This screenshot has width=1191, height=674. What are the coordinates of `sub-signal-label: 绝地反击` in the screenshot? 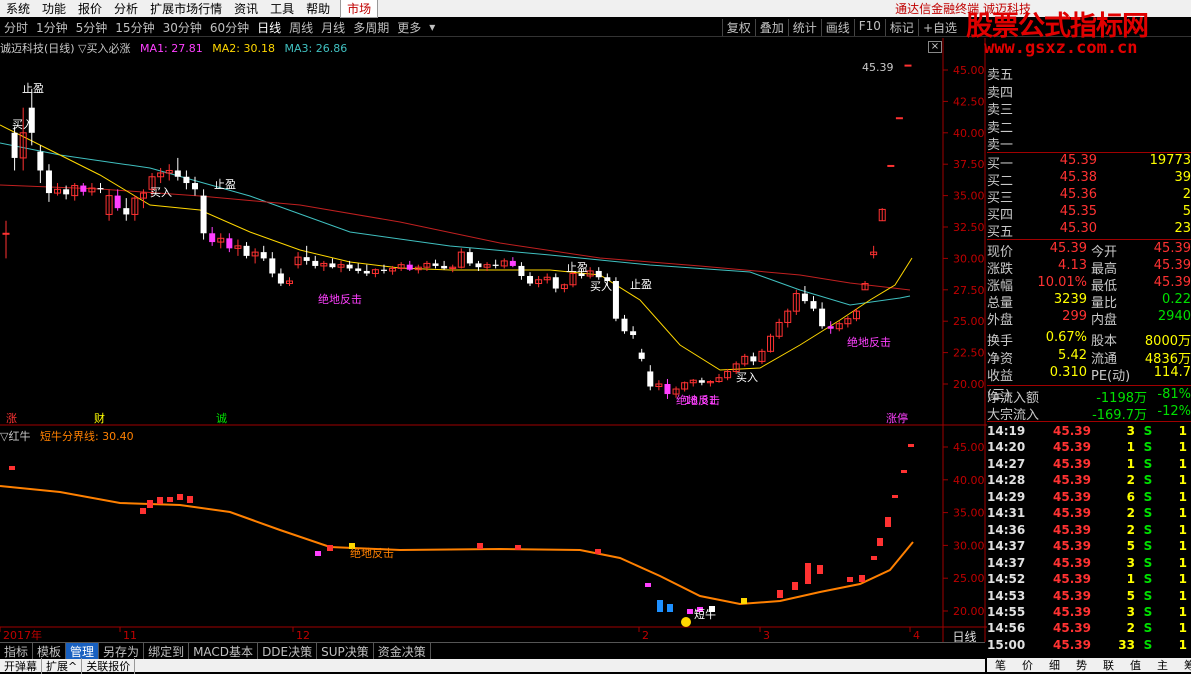 It's located at (372, 553).